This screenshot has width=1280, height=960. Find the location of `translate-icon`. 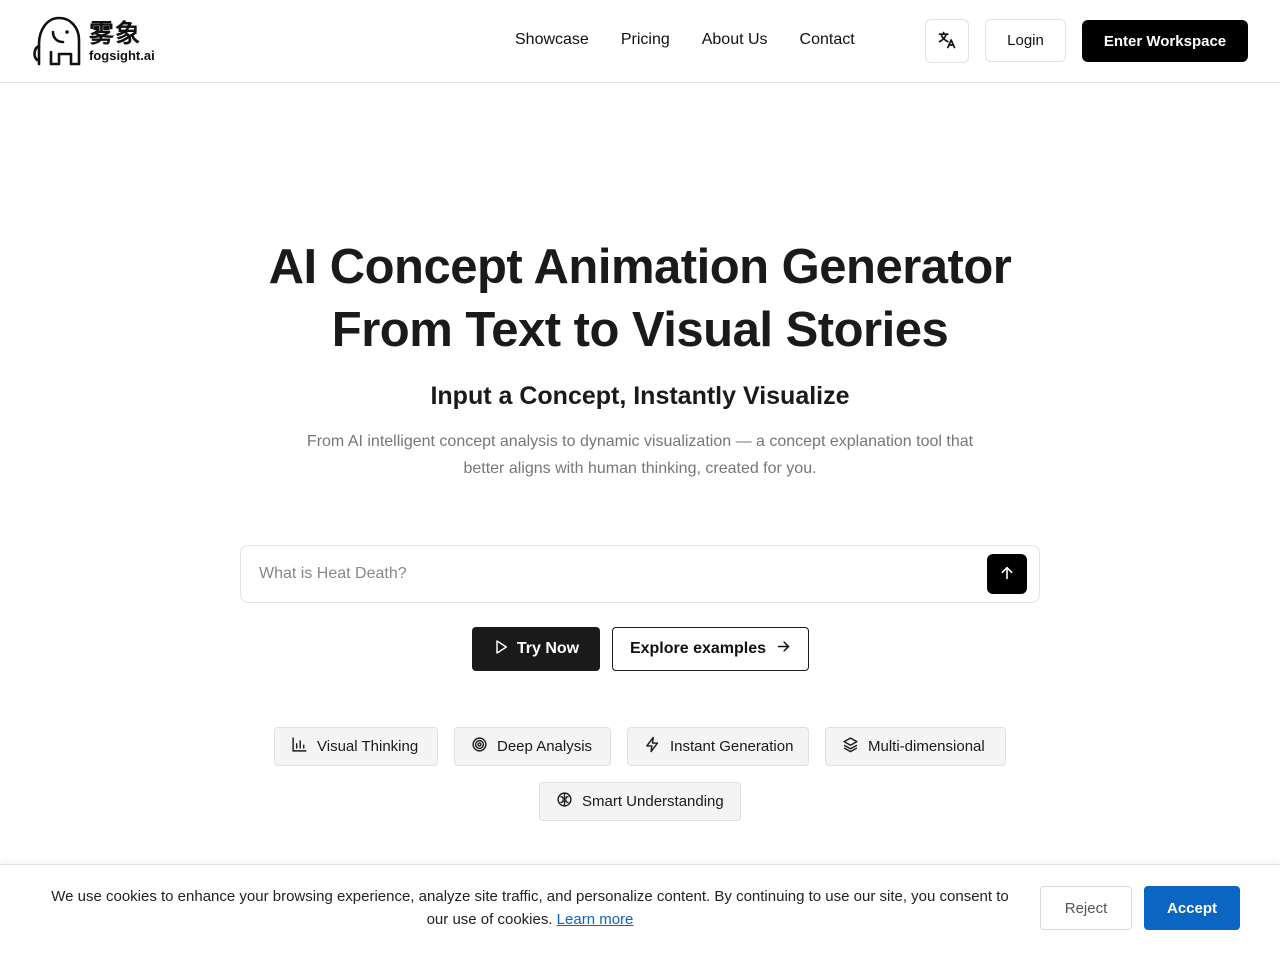

translate-icon is located at coordinates (947, 41).